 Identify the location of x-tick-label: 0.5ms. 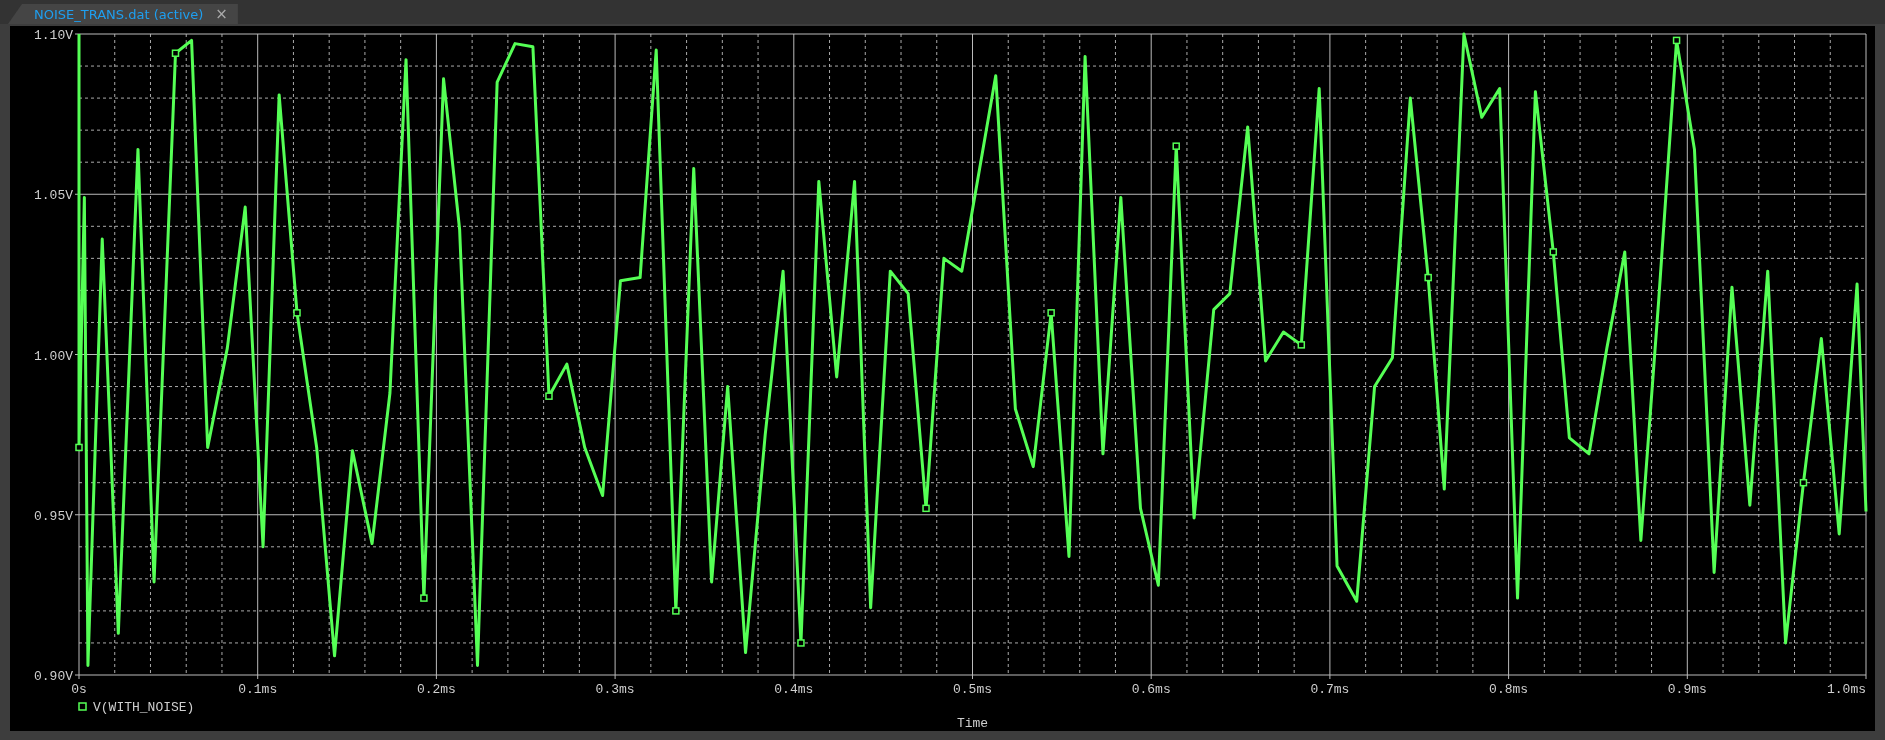
(972, 689).